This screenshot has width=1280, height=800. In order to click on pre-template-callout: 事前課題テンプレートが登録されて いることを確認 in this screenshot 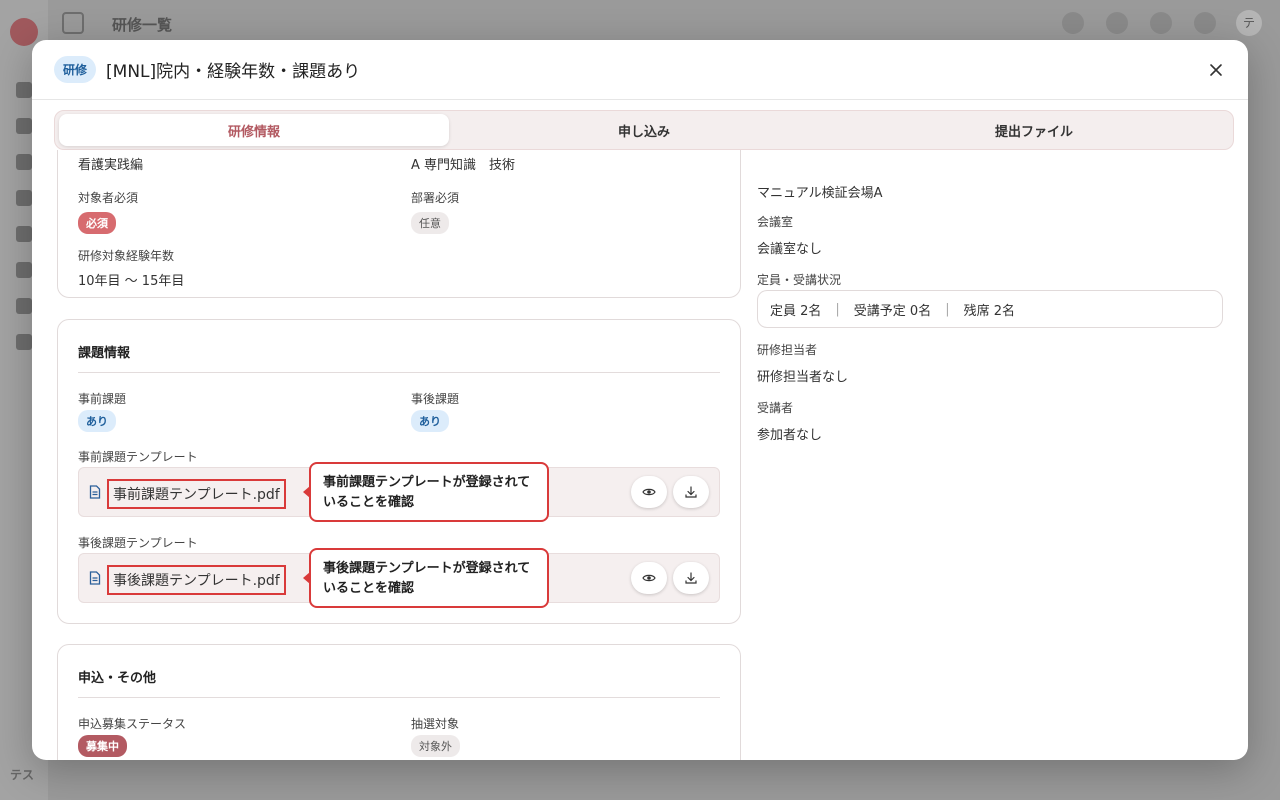, I will do `click(426, 492)`.